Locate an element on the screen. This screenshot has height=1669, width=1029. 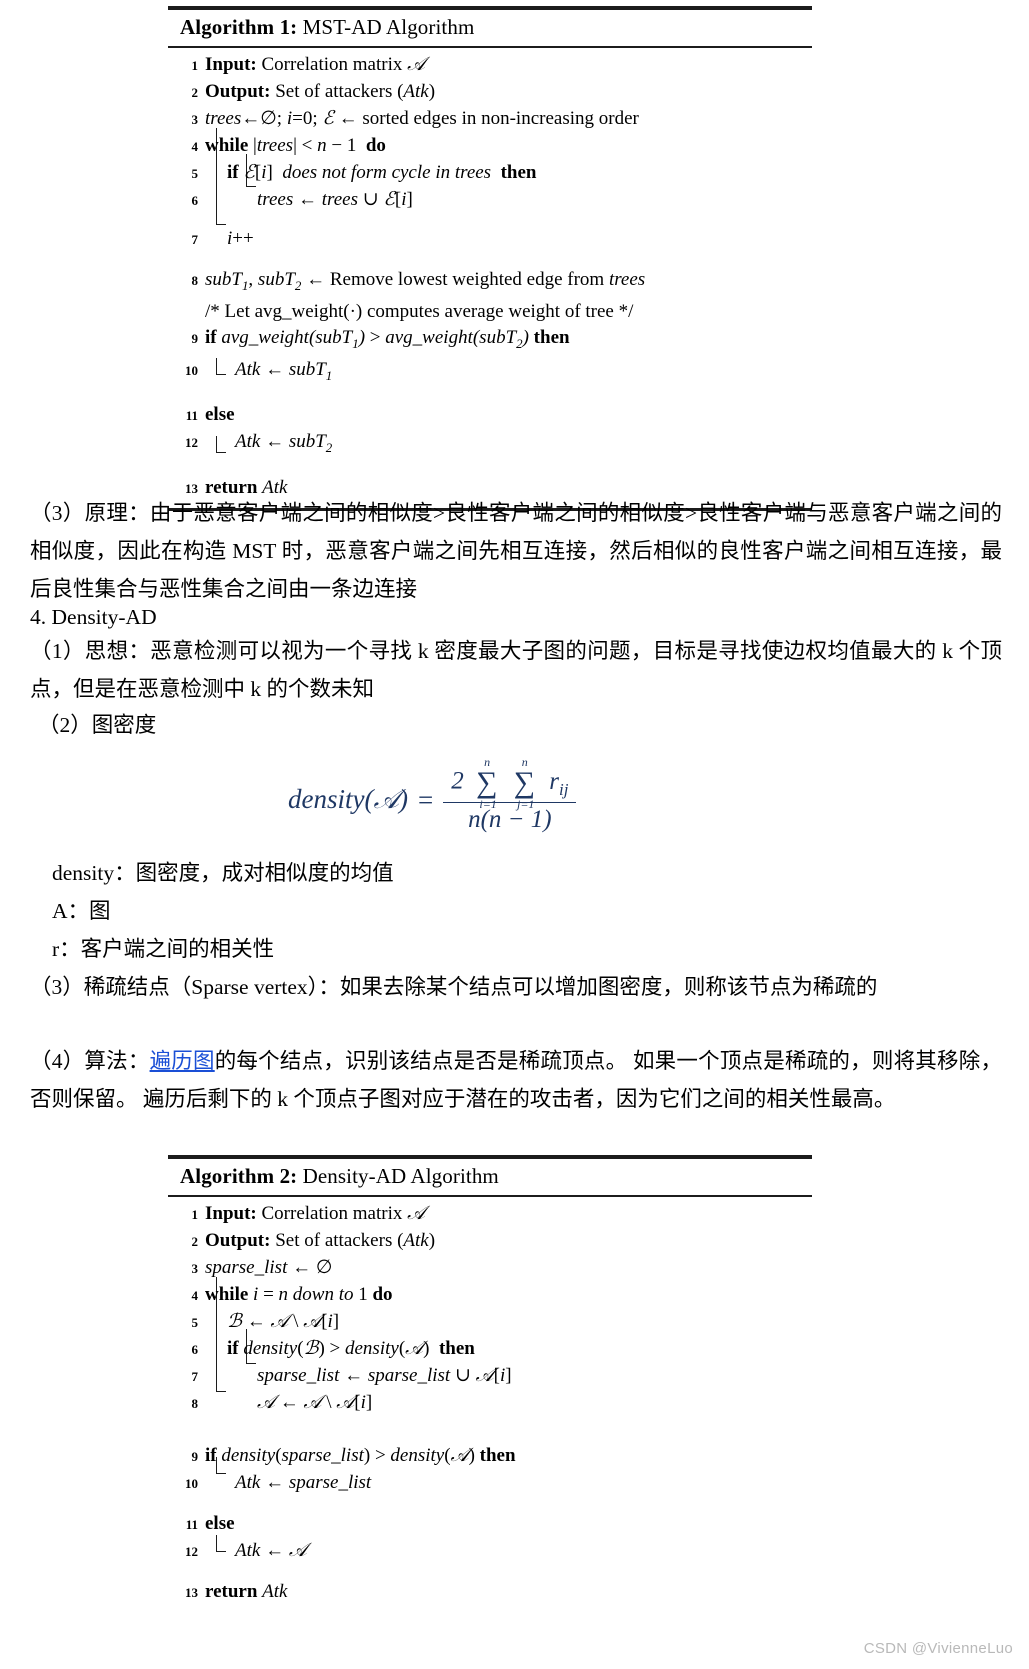
algo2-line-6: 6 if density(ℬ) > density(𝒜) then is located at coordinates (490, 1349).